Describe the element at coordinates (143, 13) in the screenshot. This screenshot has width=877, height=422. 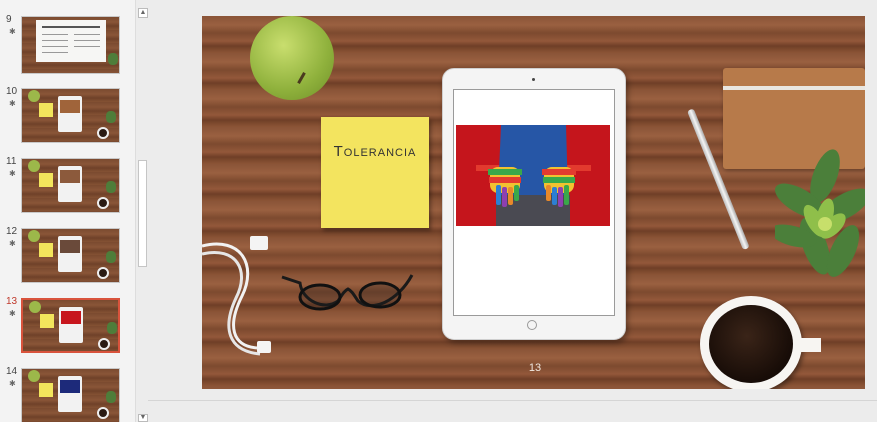
I see `scroll-up-icon: ▲` at that location.